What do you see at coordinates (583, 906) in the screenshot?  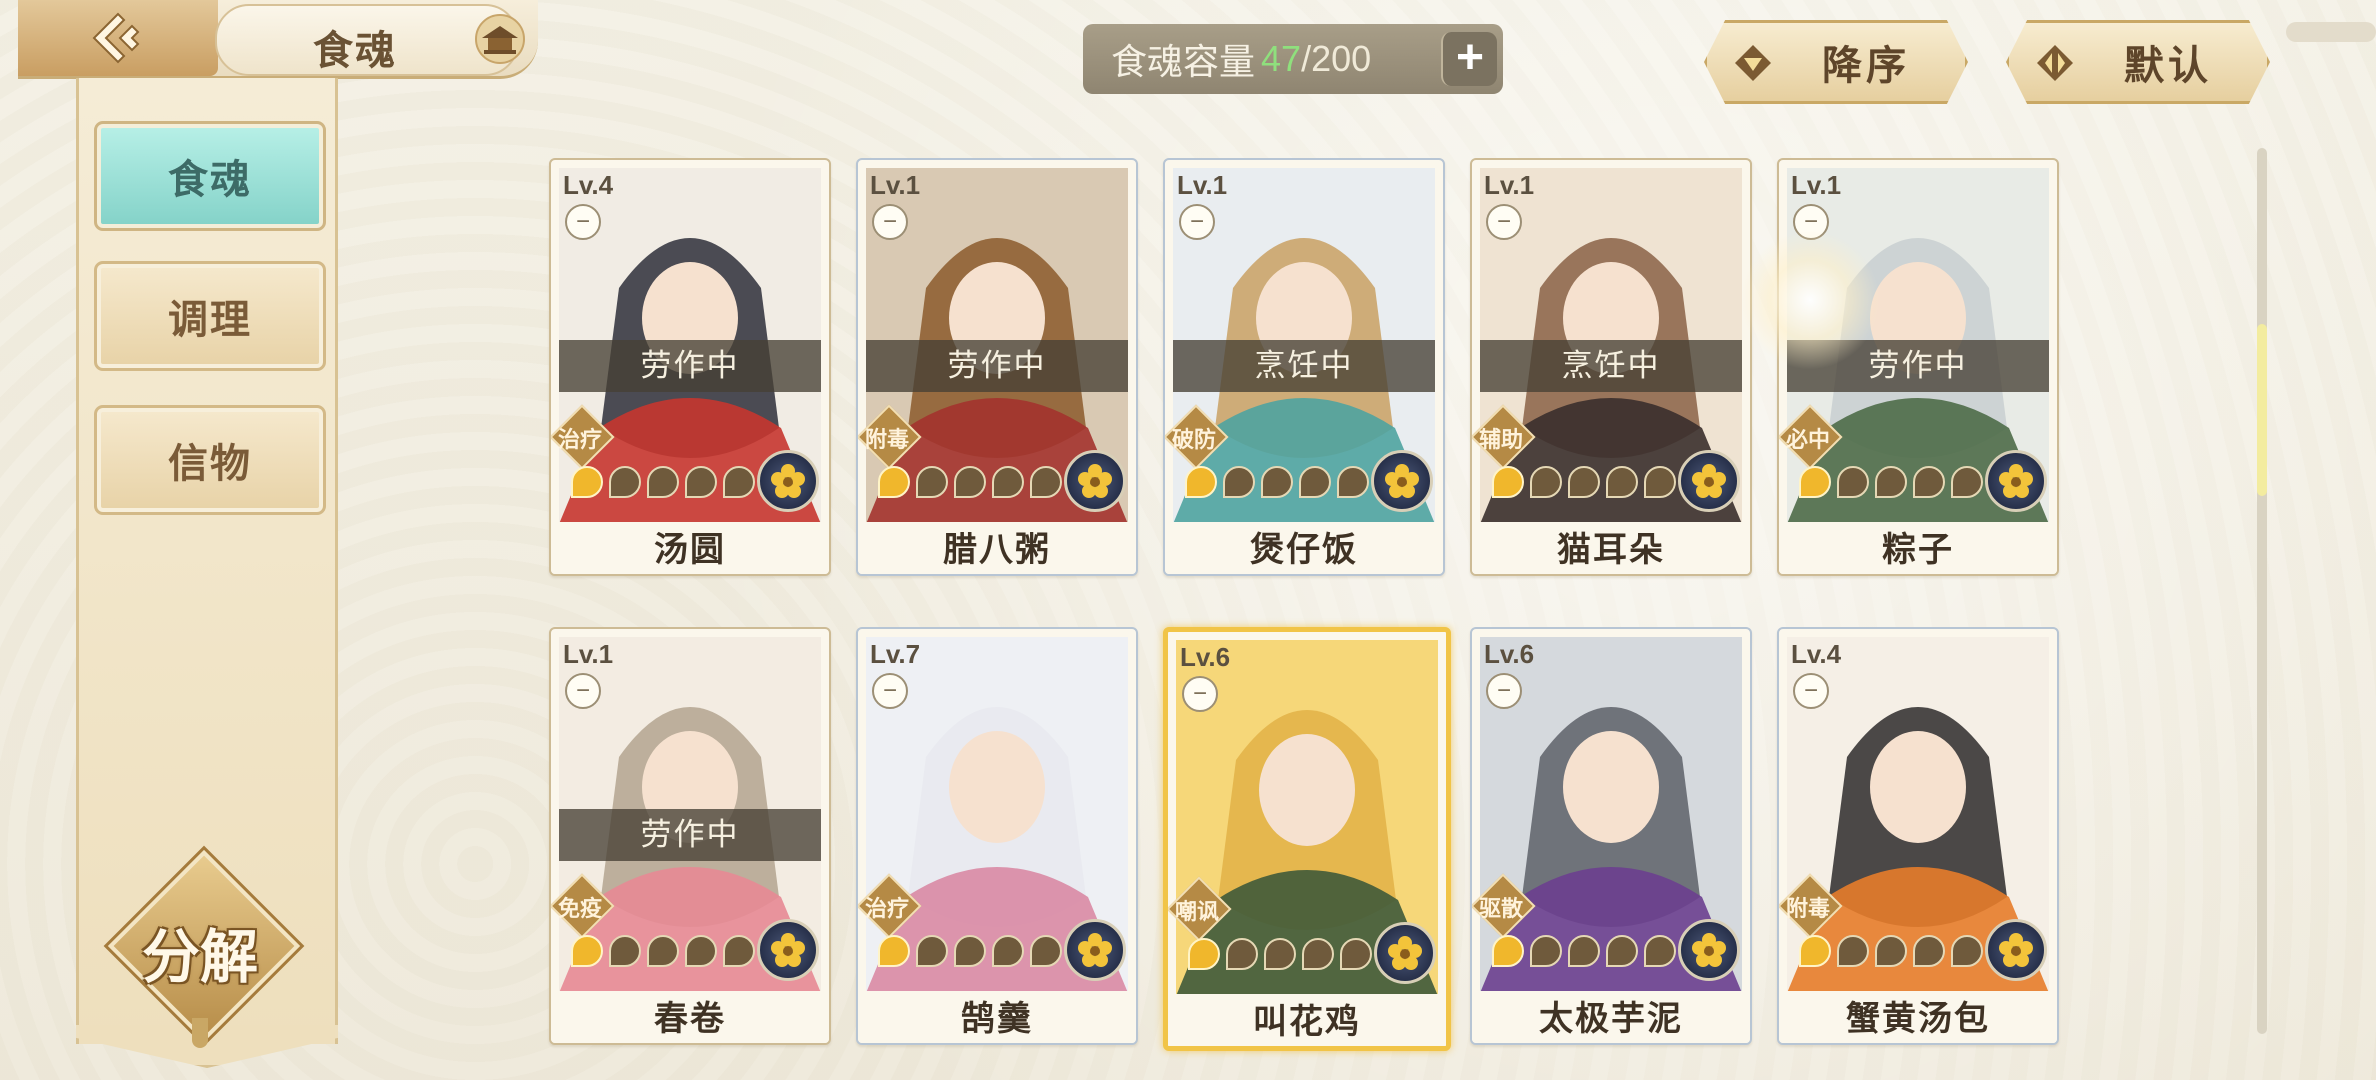 I see `role-badge: 免疫` at bounding box center [583, 906].